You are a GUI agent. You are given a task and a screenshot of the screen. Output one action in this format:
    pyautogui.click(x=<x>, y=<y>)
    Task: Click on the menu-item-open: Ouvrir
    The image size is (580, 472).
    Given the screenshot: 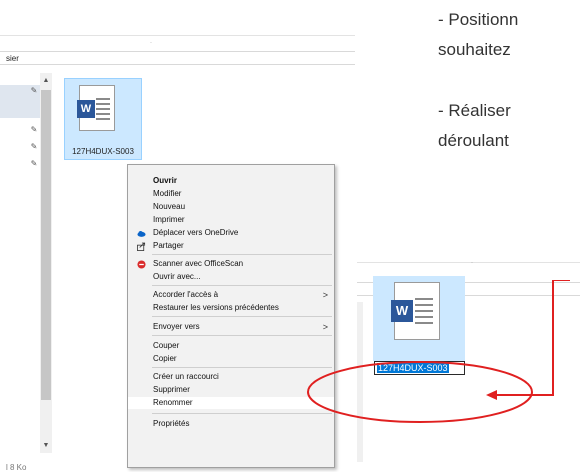 What is the action you would take?
    pyautogui.click(x=231, y=181)
    